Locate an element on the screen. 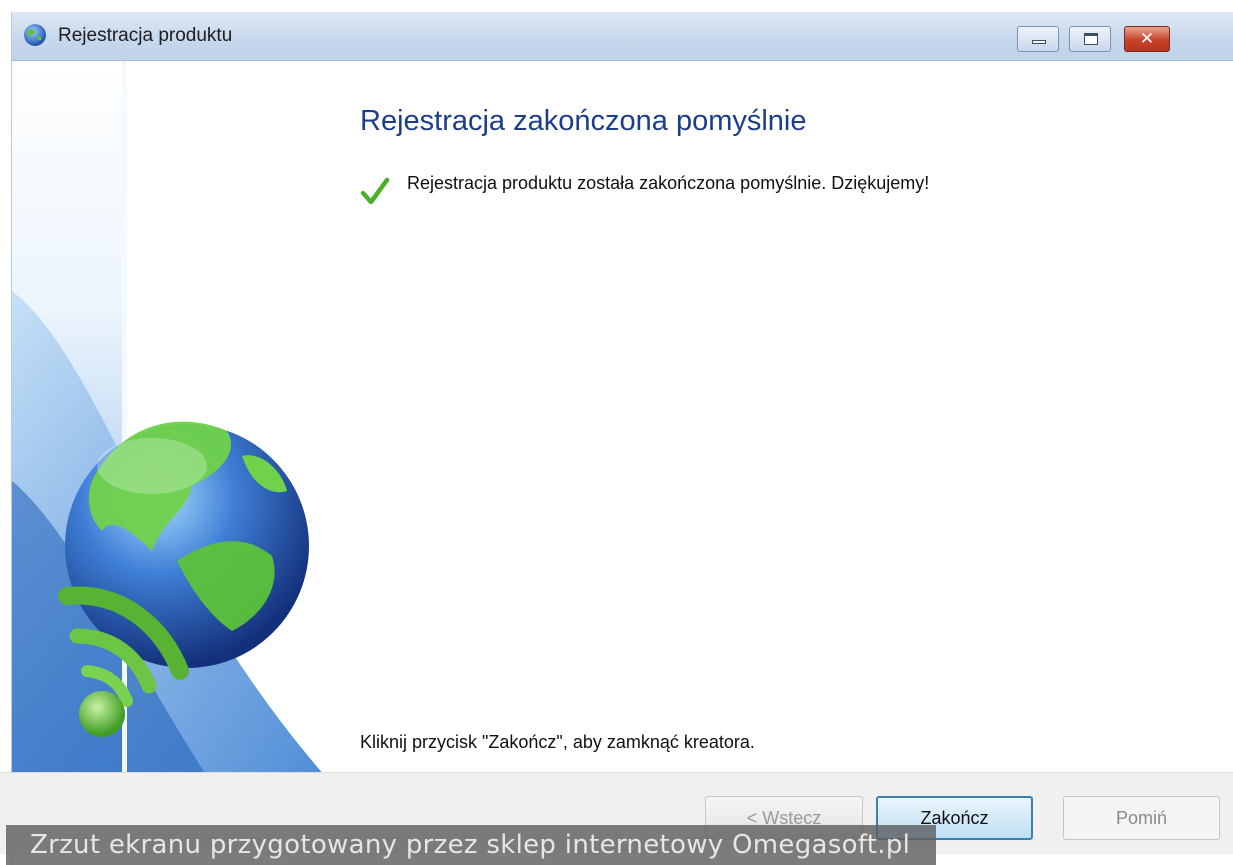 This screenshot has height=865, width=1233. title-bar: Rejestracja produktu ✕ is located at coordinates (622, 36).